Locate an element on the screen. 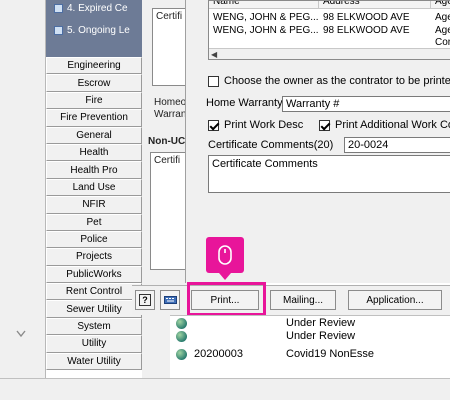  certificate-comments-code-input: 20-0024 is located at coordinates (397, 145).